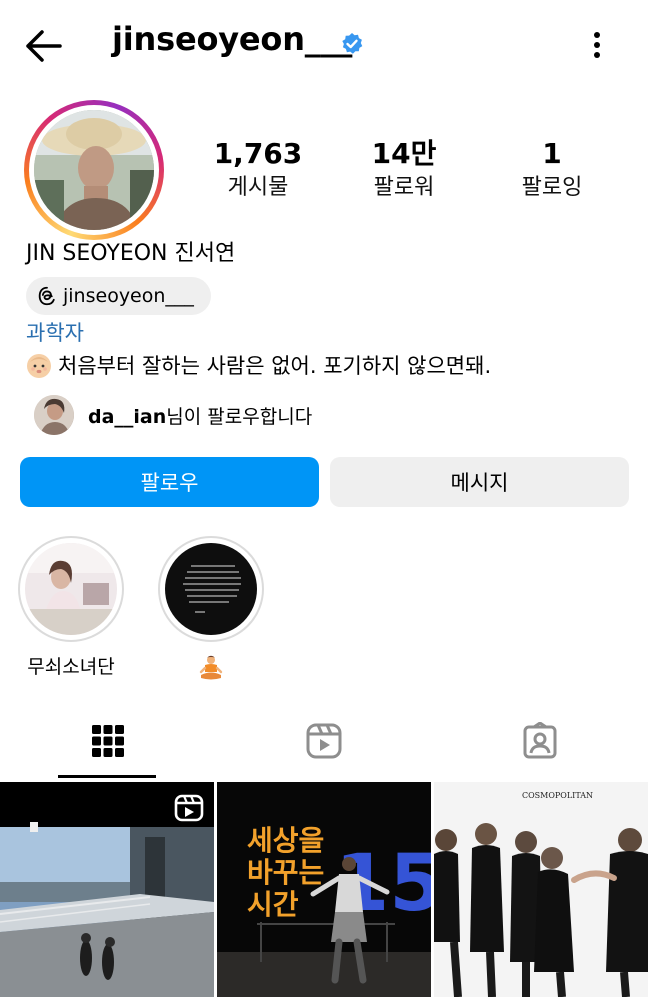  I want to click on message-button: 메시지, so click(479, 482).